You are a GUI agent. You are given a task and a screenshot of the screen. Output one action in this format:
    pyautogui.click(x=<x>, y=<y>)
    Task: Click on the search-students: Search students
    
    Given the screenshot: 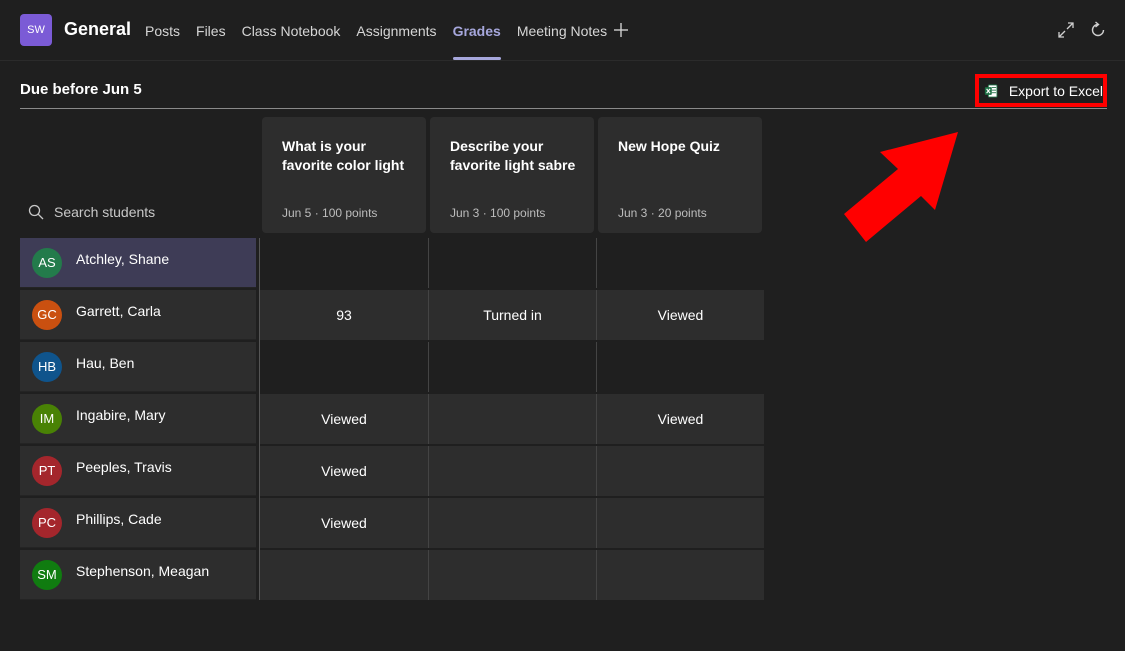 What is the action you would take?
    pyautogui.click(x=91, y=212)
    